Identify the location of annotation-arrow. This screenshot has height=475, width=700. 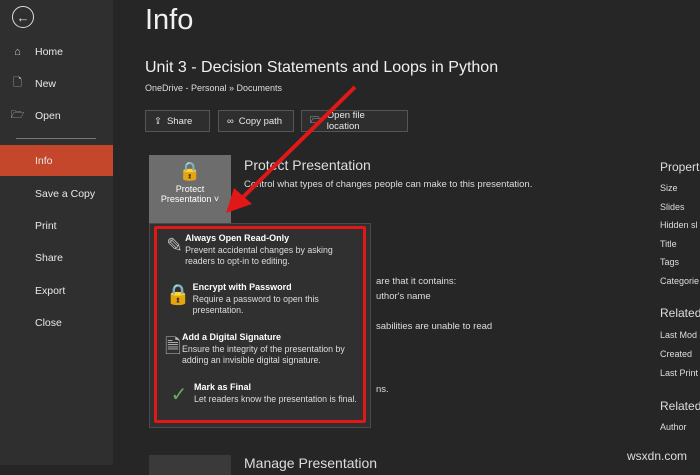
(291, 149).